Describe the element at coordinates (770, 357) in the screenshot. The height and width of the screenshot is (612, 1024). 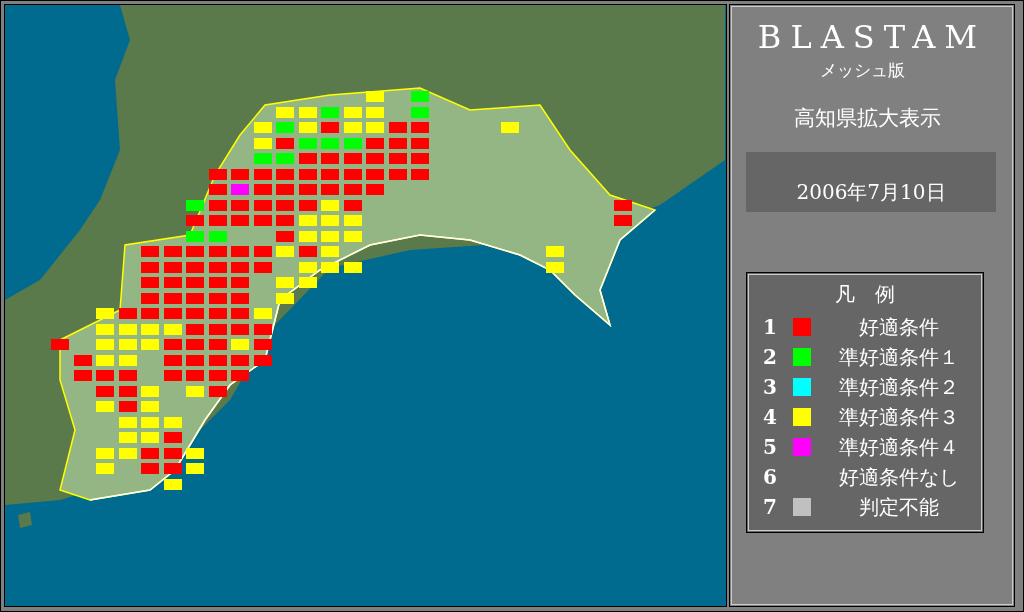
I see `legend-number: 2` at that location.